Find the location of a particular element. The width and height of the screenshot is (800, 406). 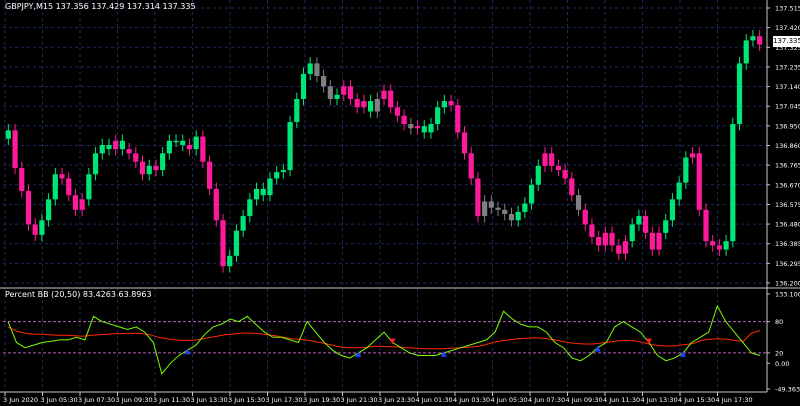

price-tick-label: 137.140 is located at coordinates (787, 87).